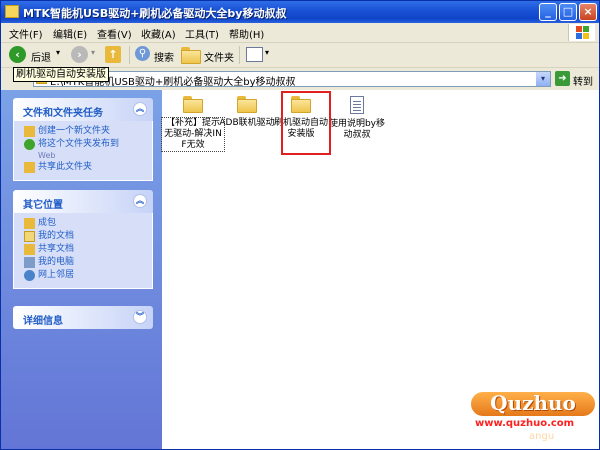 The image size is (600, 450). I want to click on network-places-link: 网上邻居, so click(83, 275).